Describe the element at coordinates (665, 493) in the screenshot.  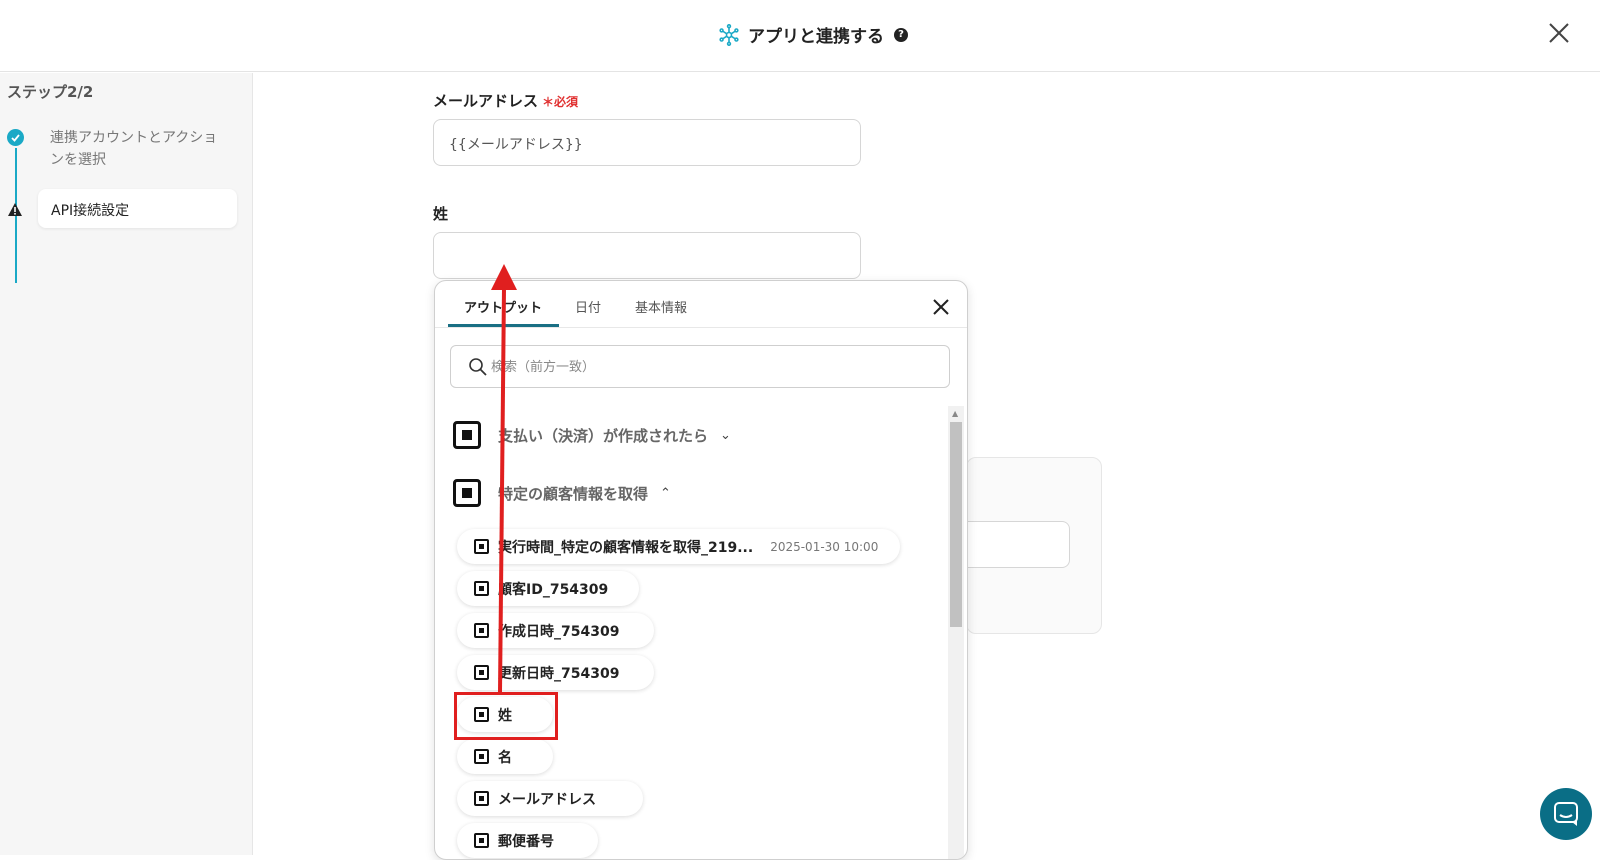
I see `chevron-up-icon: ⌃` at that location.